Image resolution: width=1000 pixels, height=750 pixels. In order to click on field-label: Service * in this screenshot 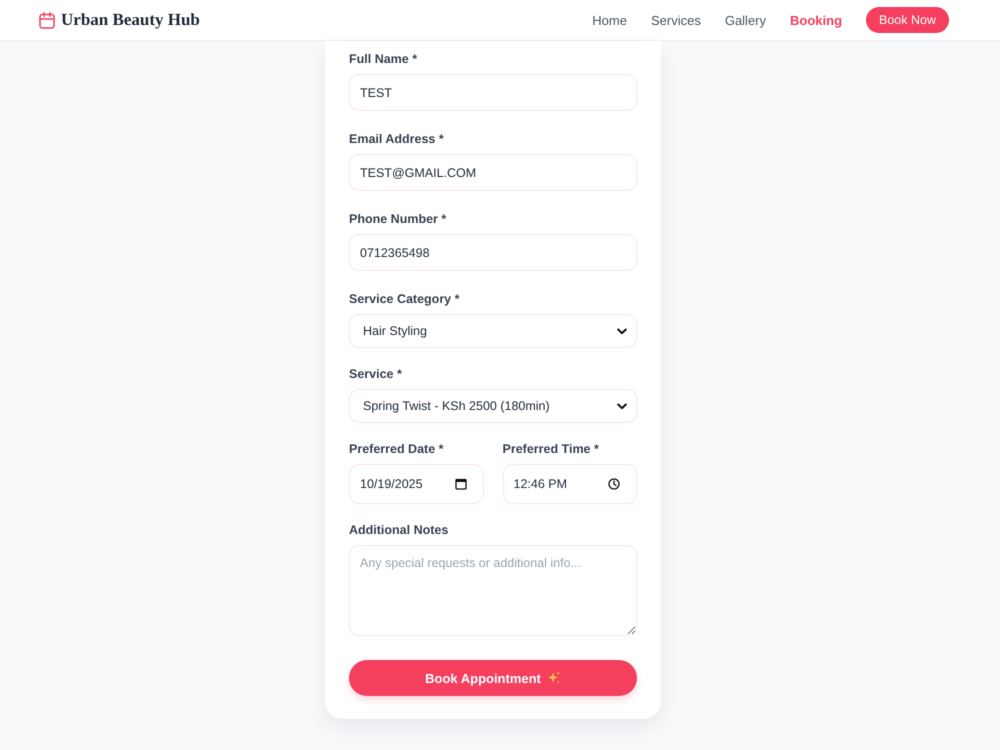, I will do `click(376, 374)`.